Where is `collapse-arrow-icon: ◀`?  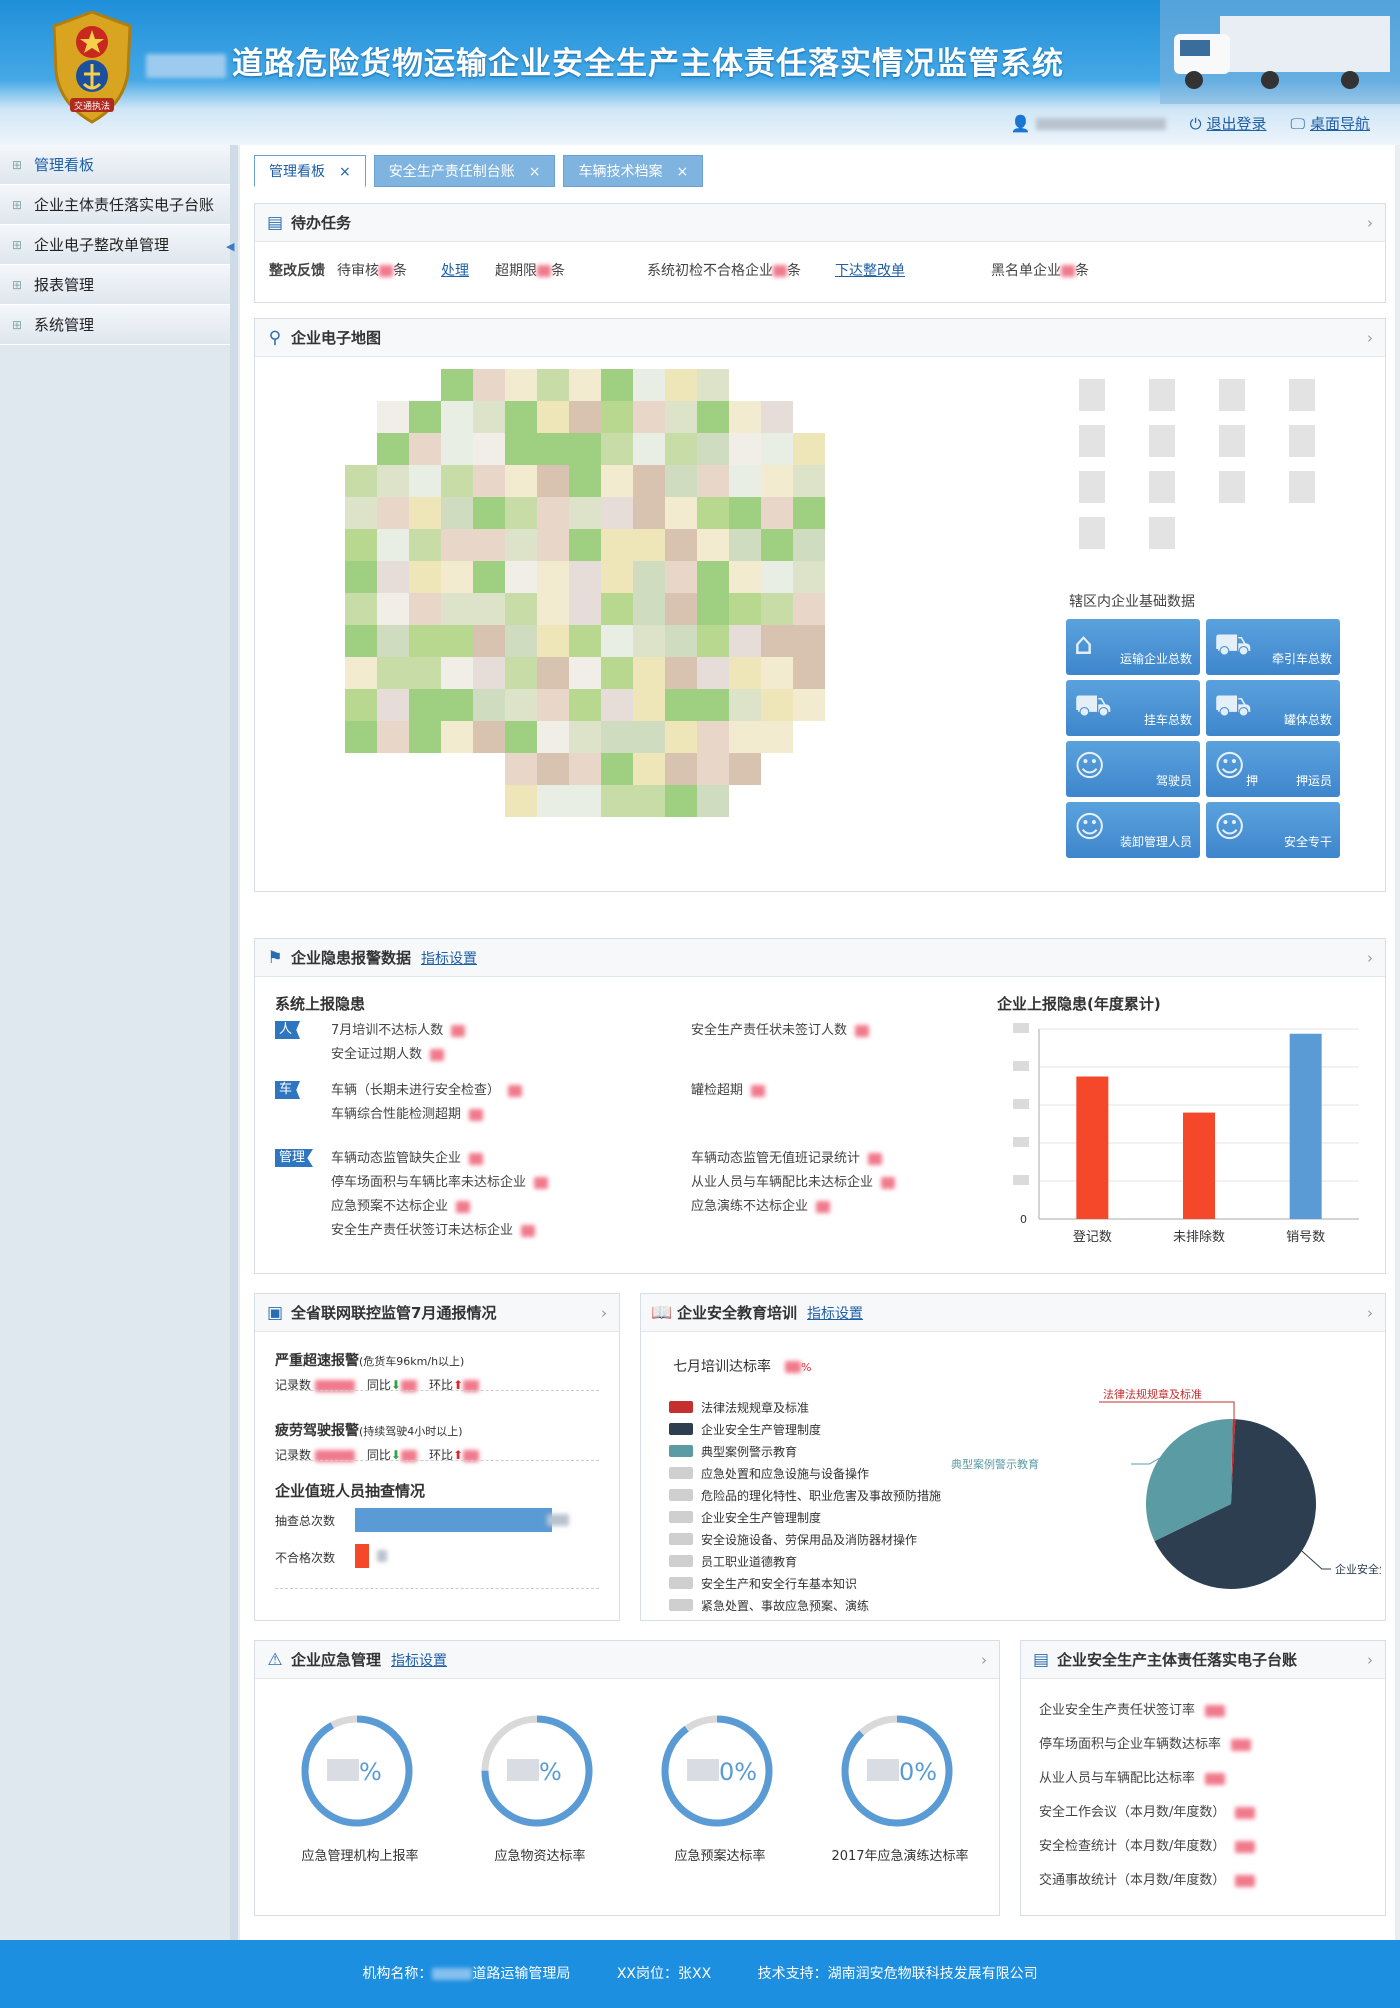 collapse-arrow-icon: ◀ is located at coordinates (230, 246).